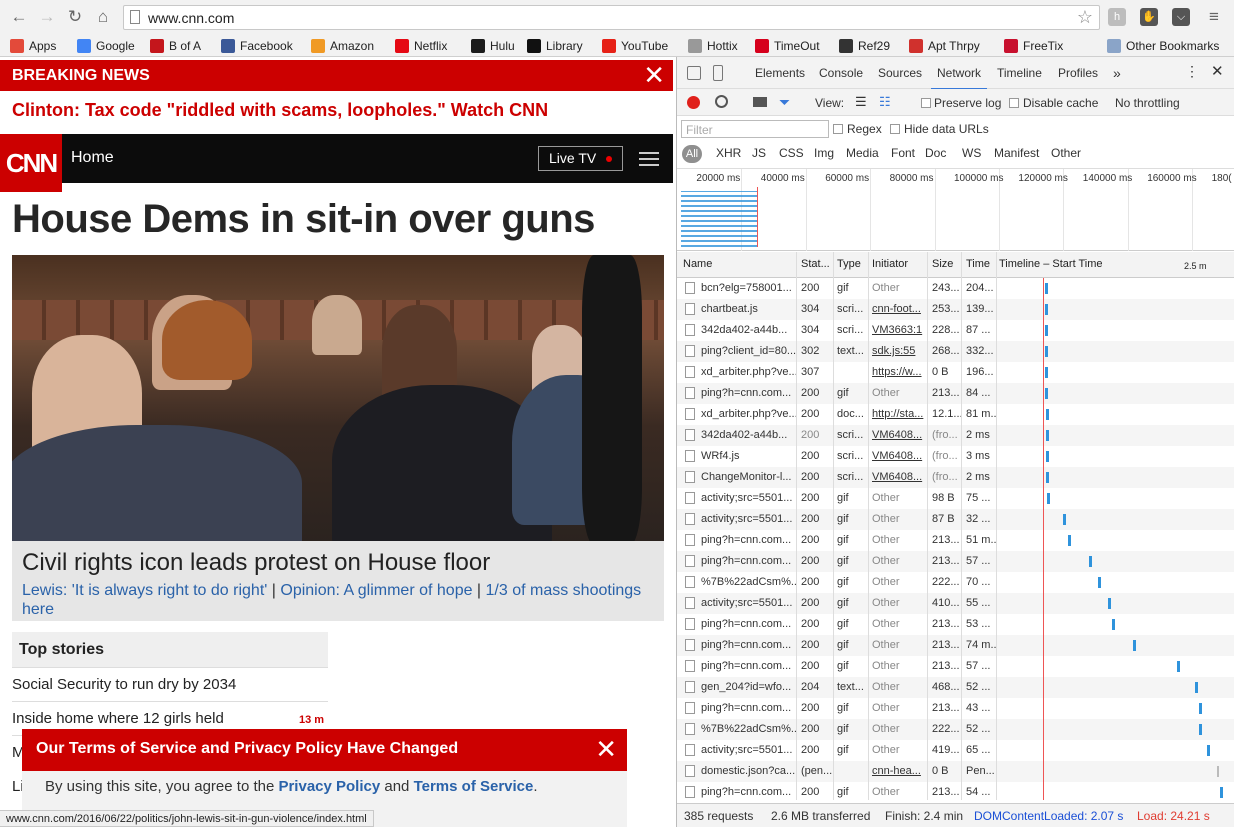  Describe the element at coordinates (849, 264) in the screenshot. I see `column-header: Type` at that location.